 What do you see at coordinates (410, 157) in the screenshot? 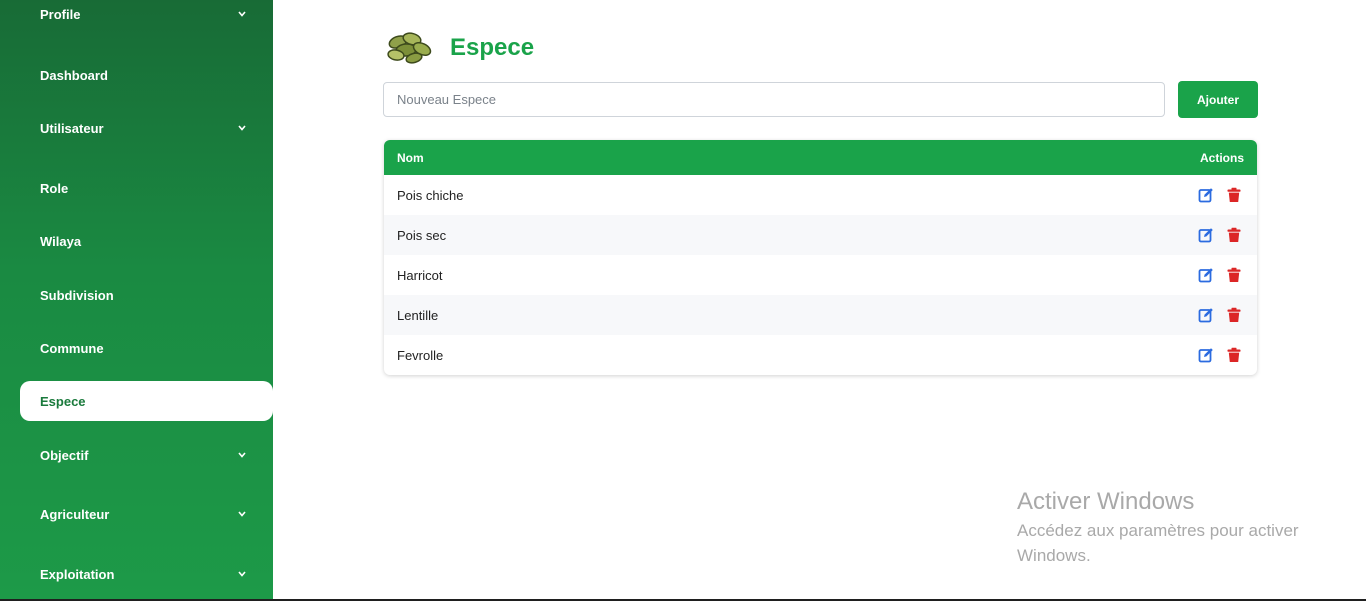
I see `column-header-nom: Nom` at bounding box center [410, 157].